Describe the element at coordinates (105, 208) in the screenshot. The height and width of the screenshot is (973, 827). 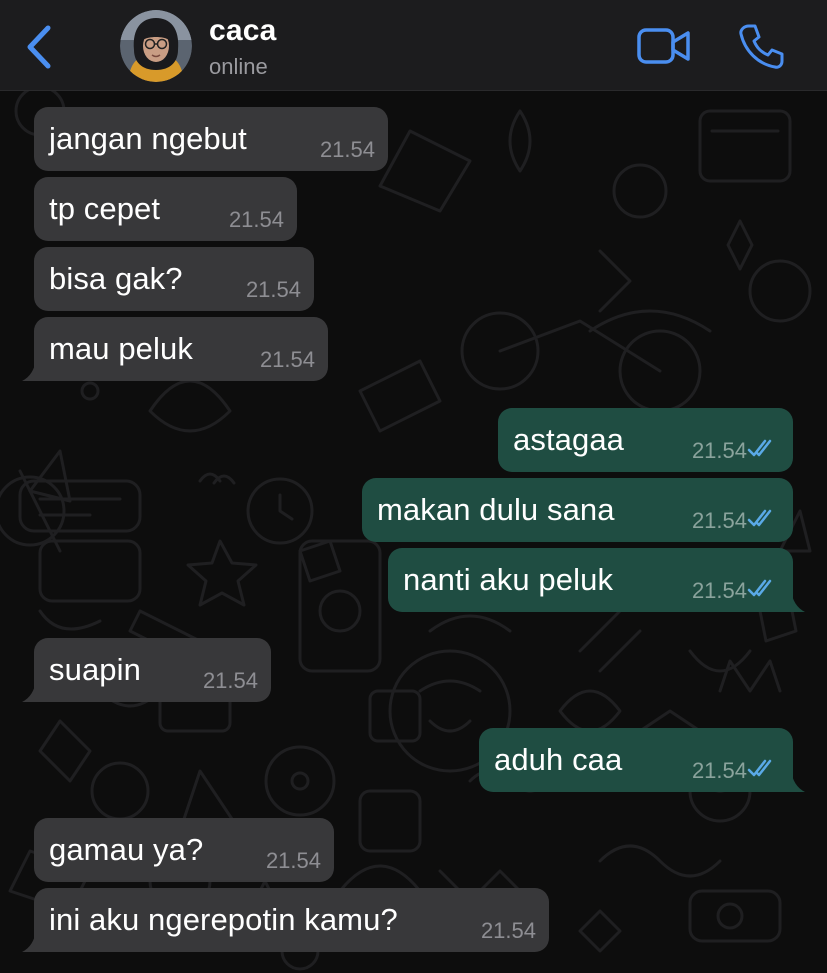
I see `message-text: tp cepet` at that location.